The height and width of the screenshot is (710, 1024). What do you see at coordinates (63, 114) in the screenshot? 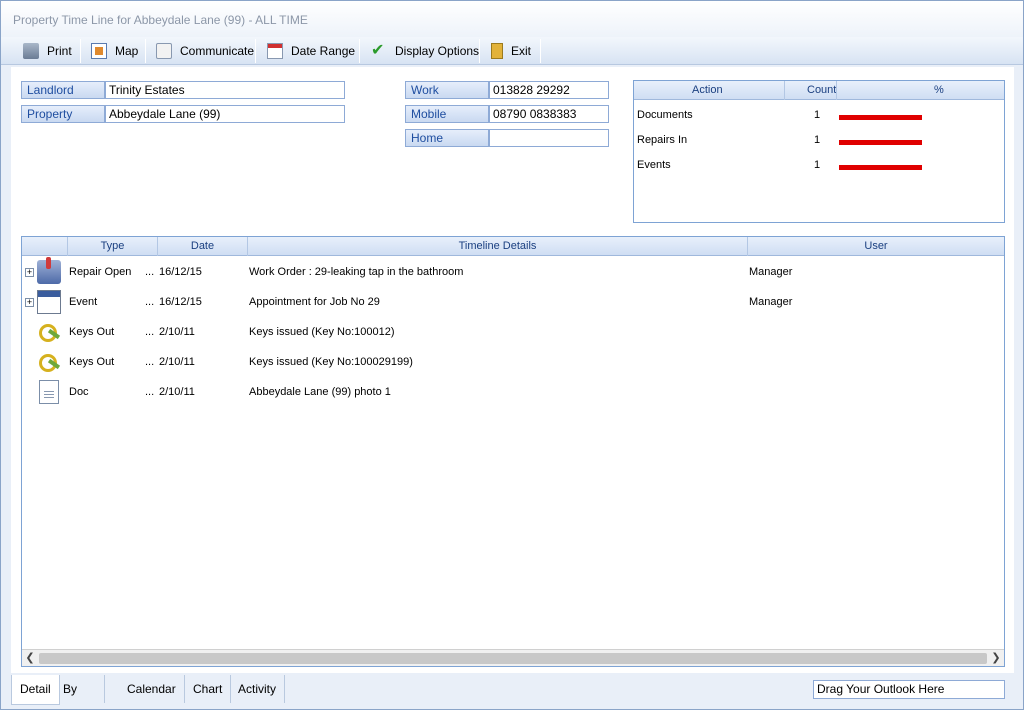
I see `property-label: Property` at bounding box center [63, 114].